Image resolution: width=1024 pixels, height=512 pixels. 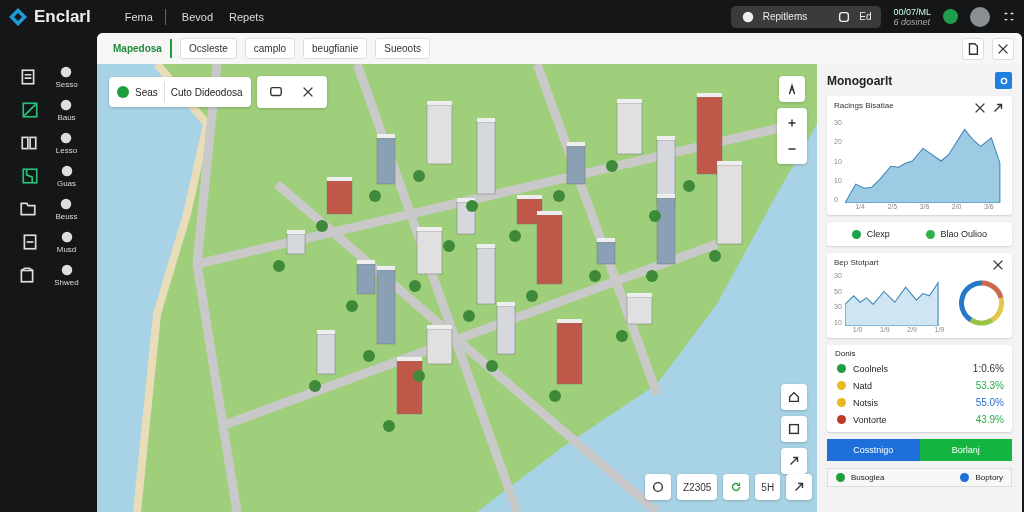 What do you see at coordinates (208, 48) in the screenshot?
I see `tab: Ocsleste` at bounding box center [208, 48].